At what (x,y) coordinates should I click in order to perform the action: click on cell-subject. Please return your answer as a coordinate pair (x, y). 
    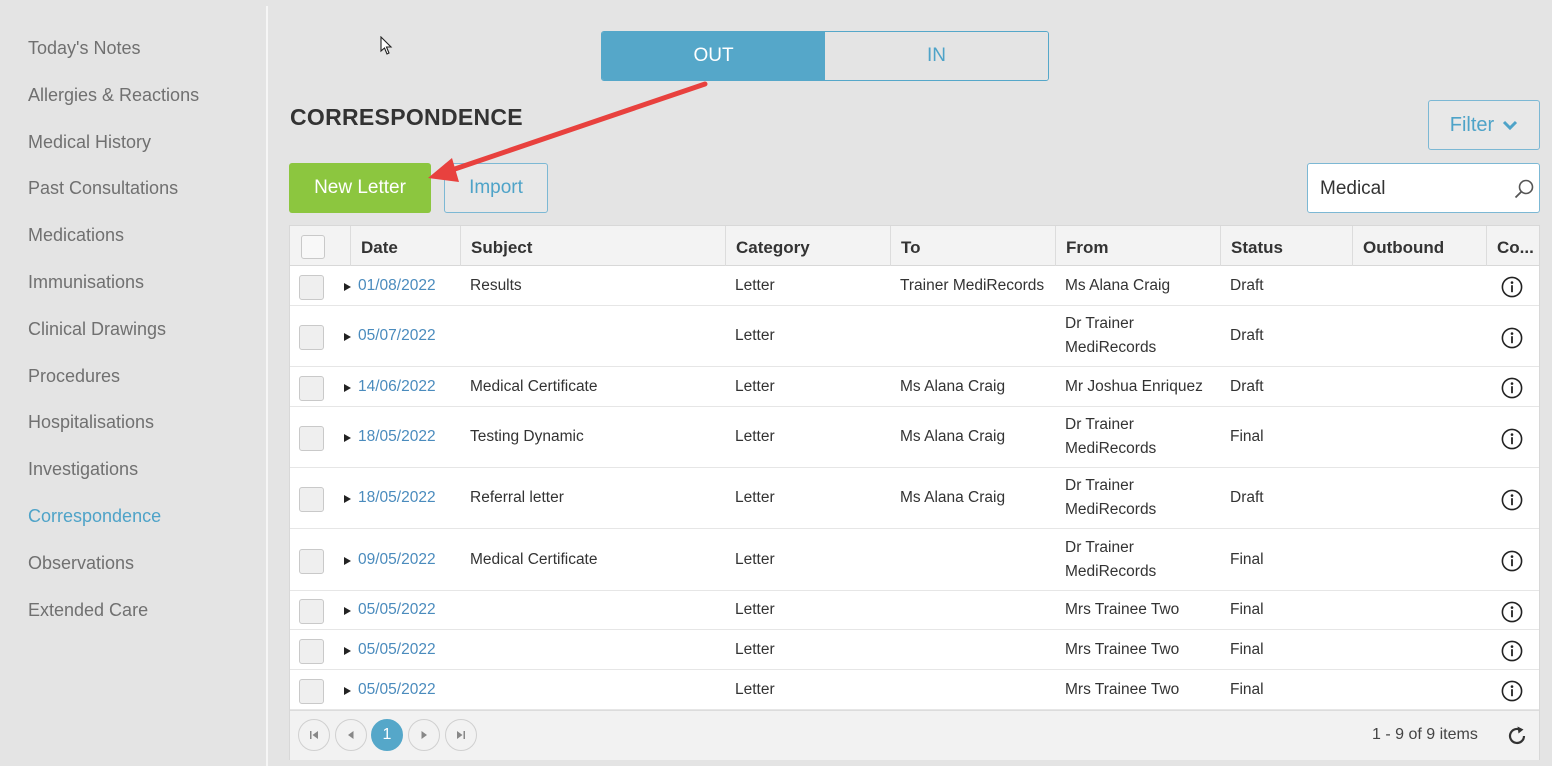
    Looking at the image, I should click on (465, 336).